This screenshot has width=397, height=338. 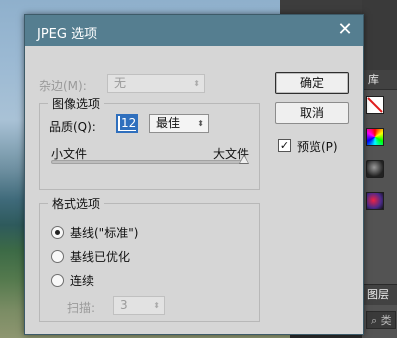 What do you see at coordinates (345, 30) in the screenshot?
I see `close-icon: ✕` at bounding box center [345, 30].